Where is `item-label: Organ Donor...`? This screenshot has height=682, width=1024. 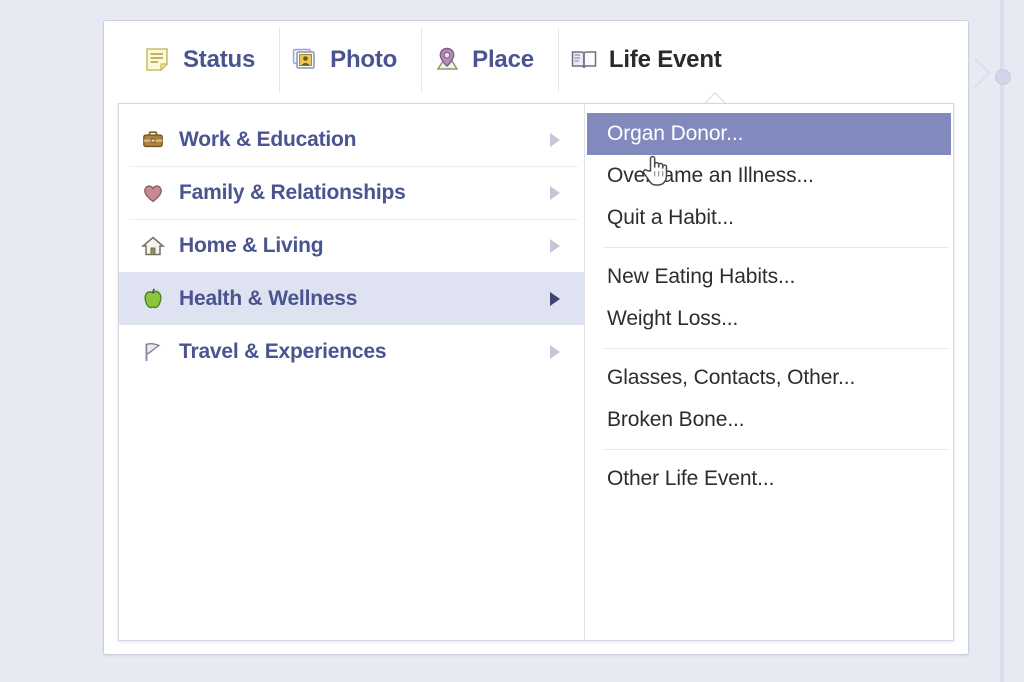
item-label: Organ Donor... is located at coordinates (675, 133).